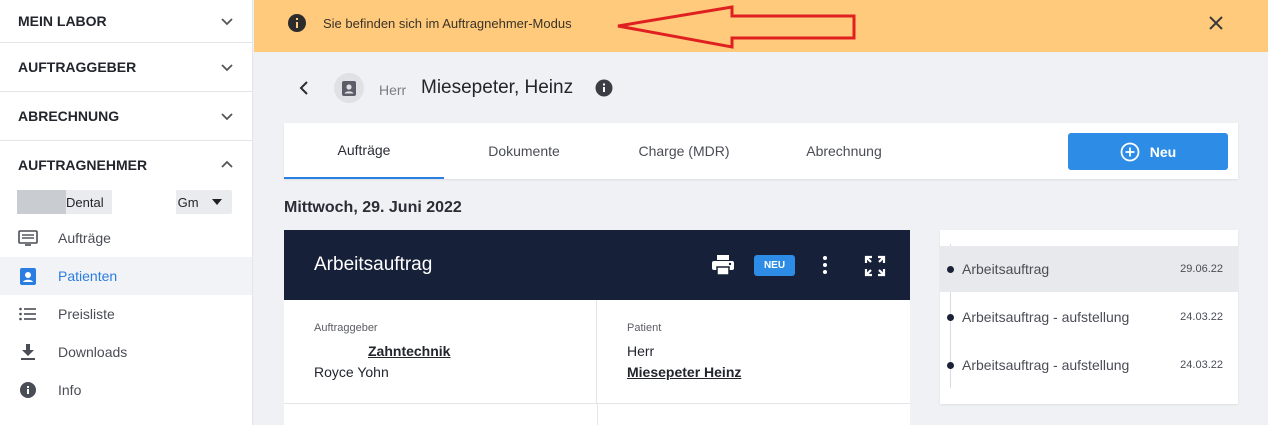 The height and width of the screenshot is (425, 1268). What do you see at coordinates (597, 414) in the screenshot?
I see `divider` at bounding box center [597, 414].